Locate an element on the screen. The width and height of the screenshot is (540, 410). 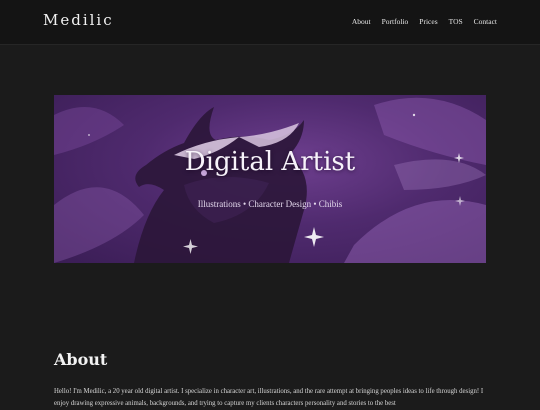
site-logo-text: Medilic is located at coordinates (78, 20).